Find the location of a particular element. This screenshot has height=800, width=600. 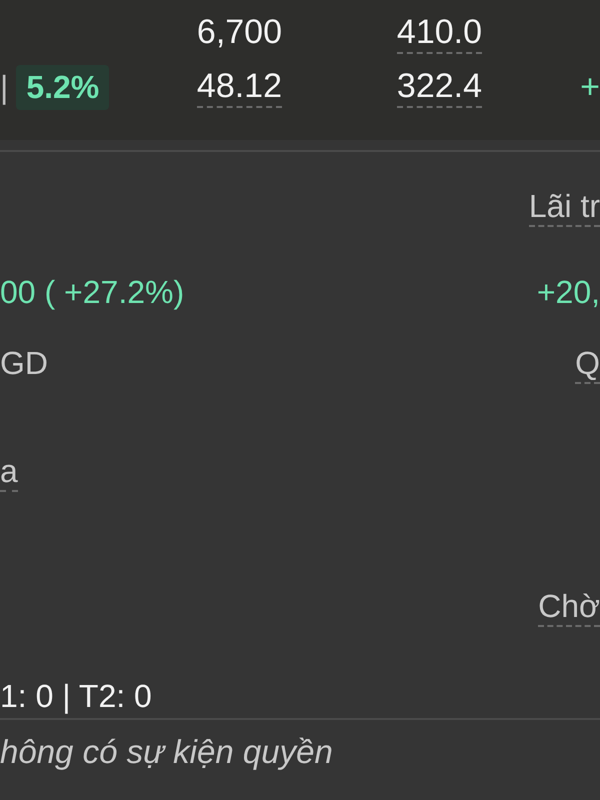

change-percent-badge: 5.2% is located at coordinates (63, 87).